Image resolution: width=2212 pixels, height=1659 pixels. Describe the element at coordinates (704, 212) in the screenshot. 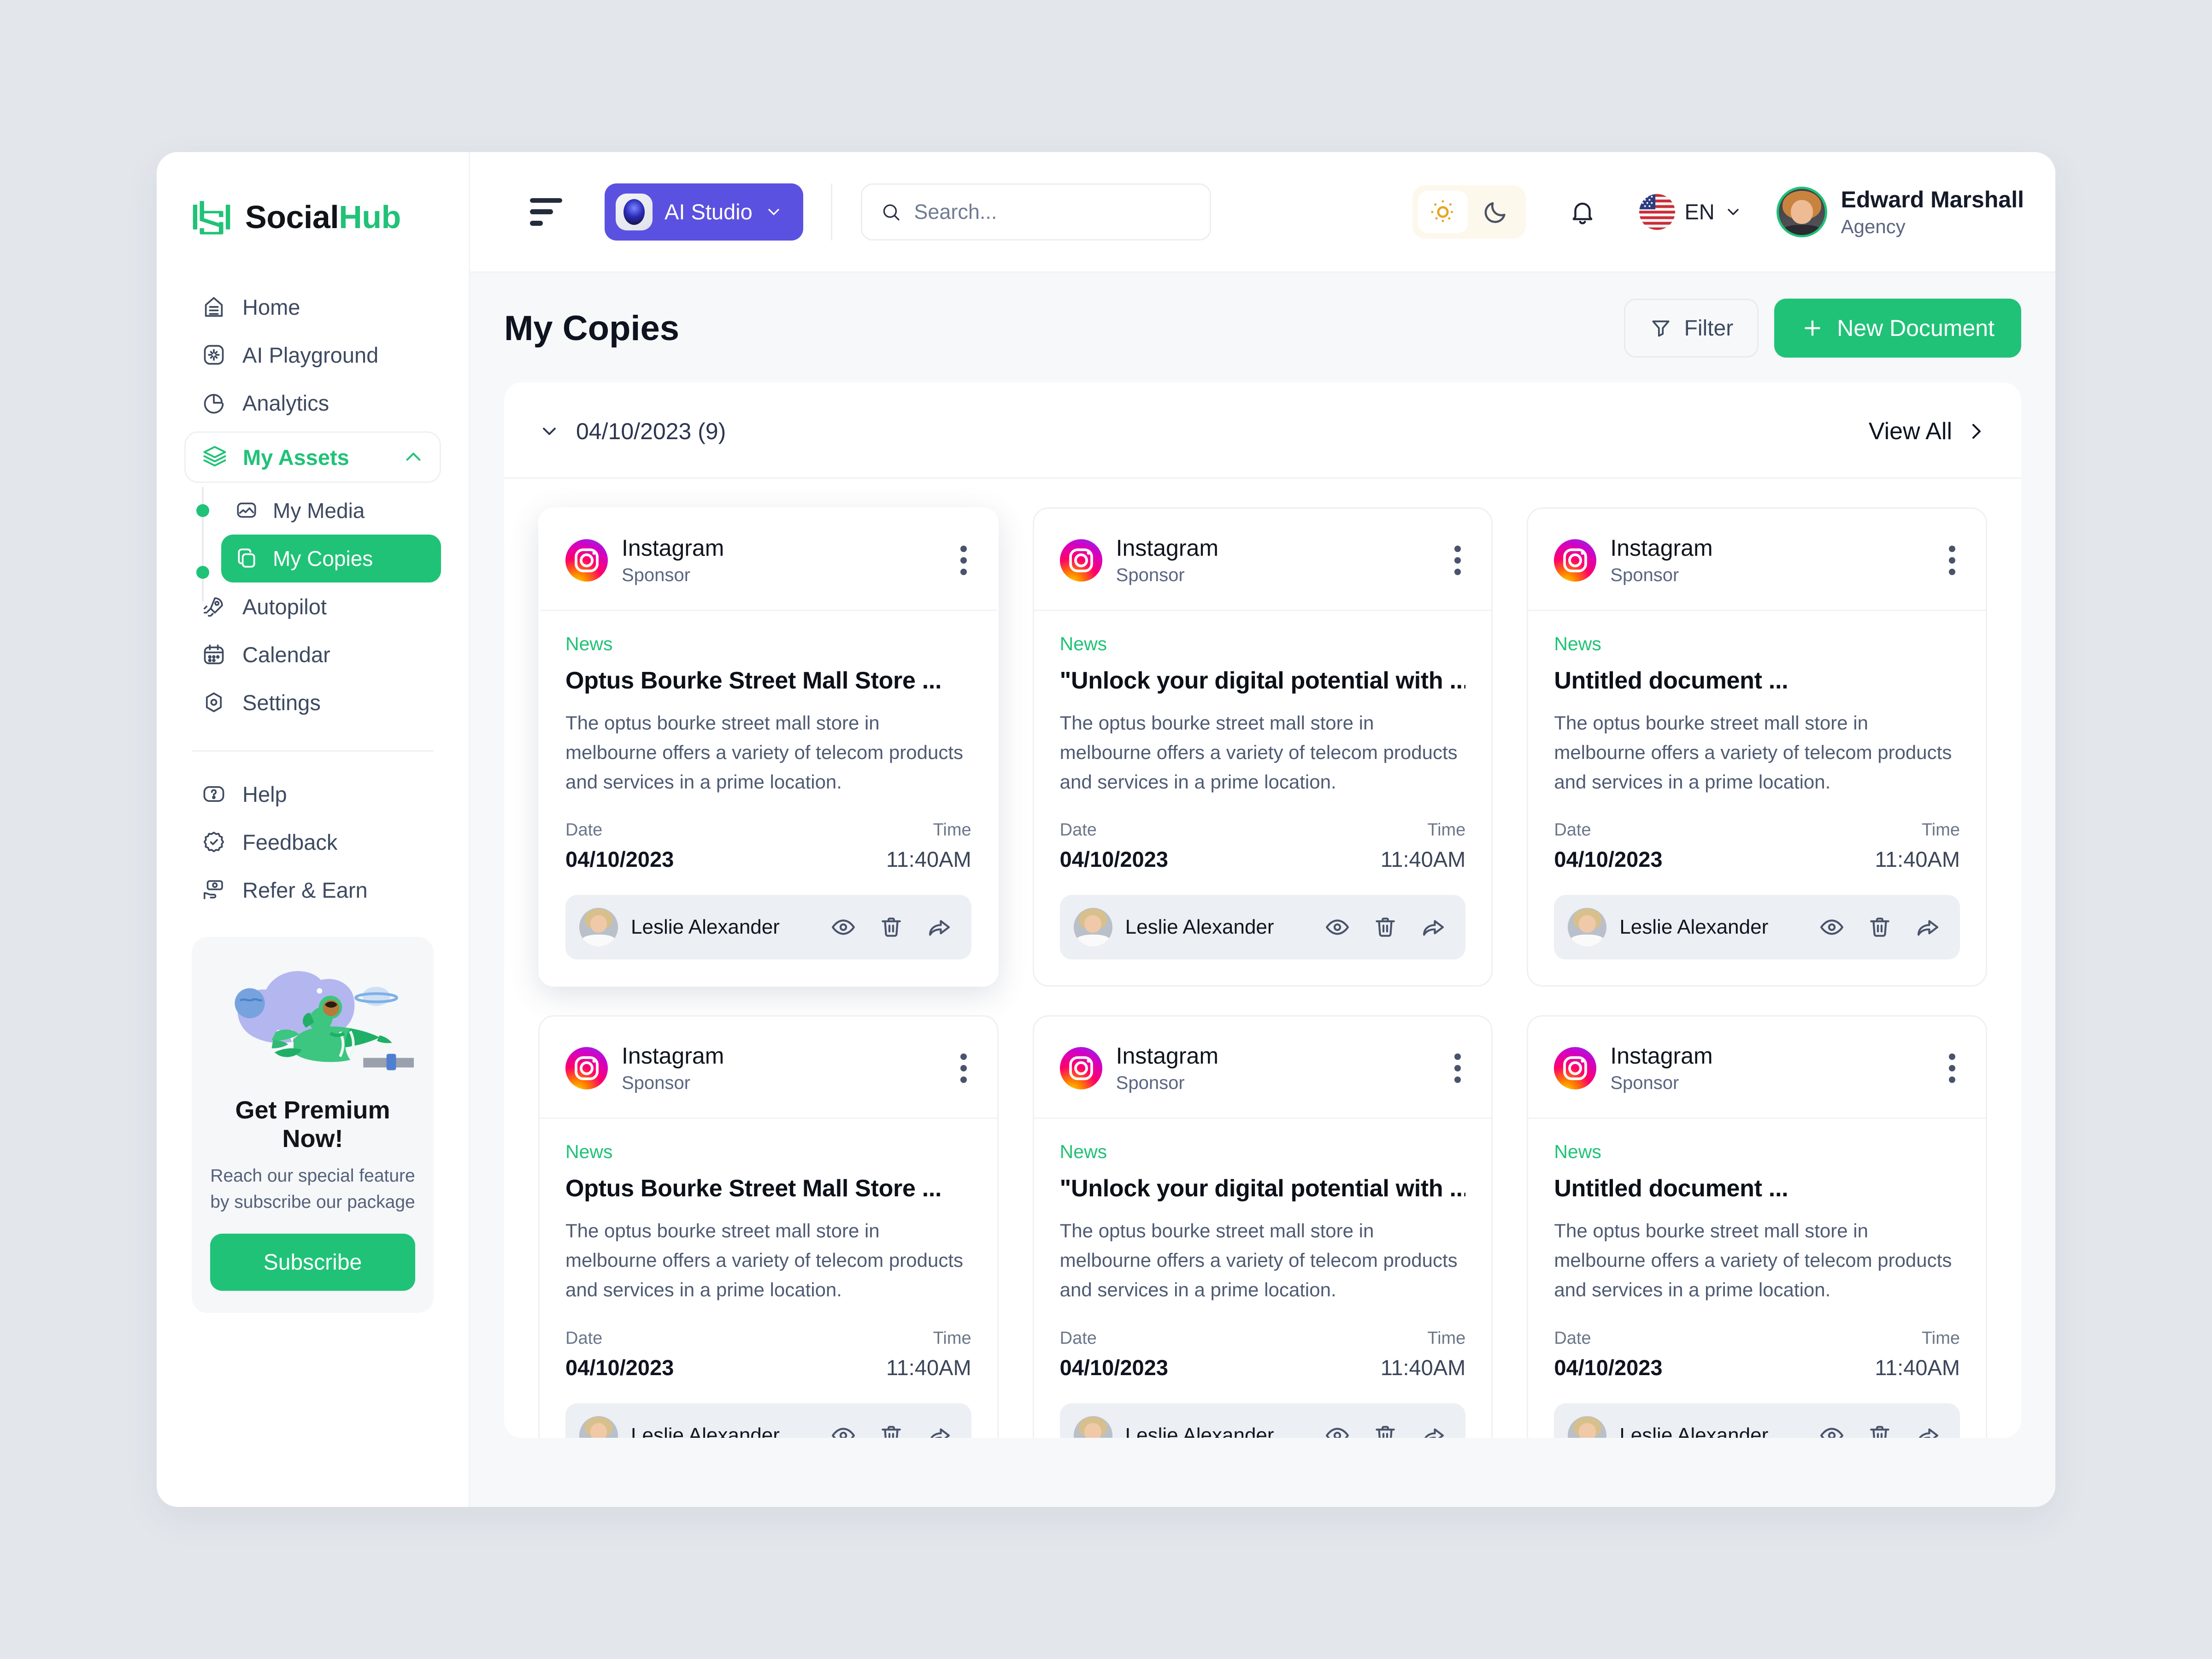

I see `ai-studio-dropdown: AI Studio` at that location.